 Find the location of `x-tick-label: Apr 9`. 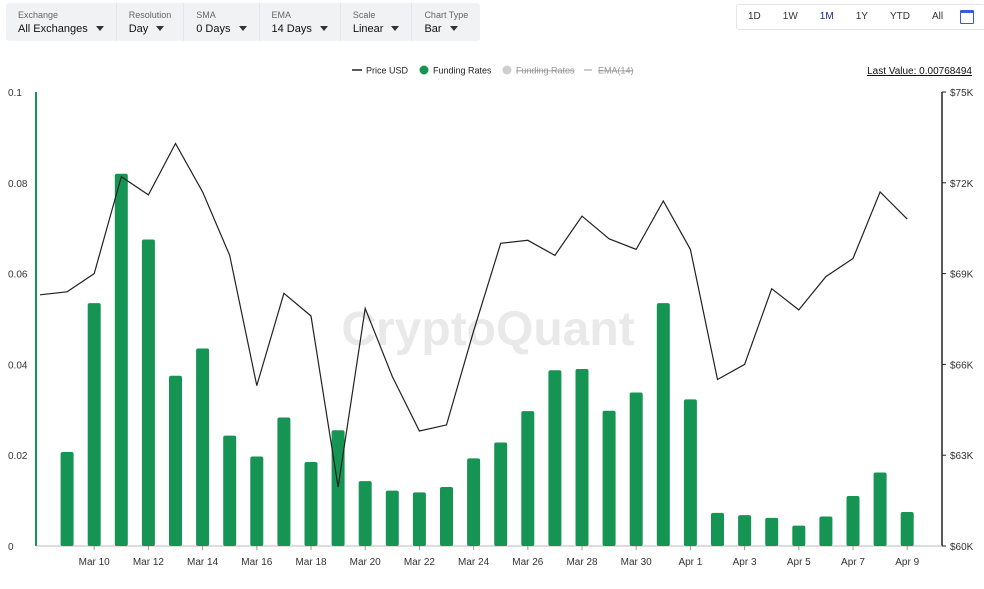

x-tick-label: Apr 9 is located at coordinates (907, 562).